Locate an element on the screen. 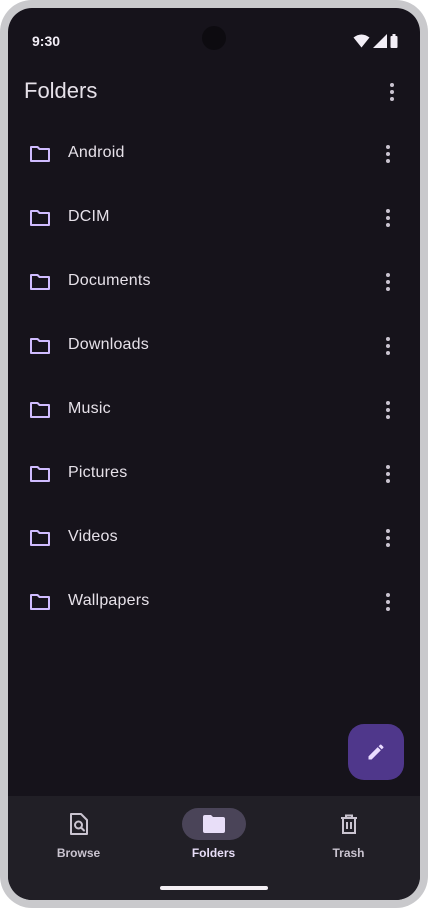 This screenshot has width=428, height=908. nav-browse-indicator is located at coordinates (79, 824).